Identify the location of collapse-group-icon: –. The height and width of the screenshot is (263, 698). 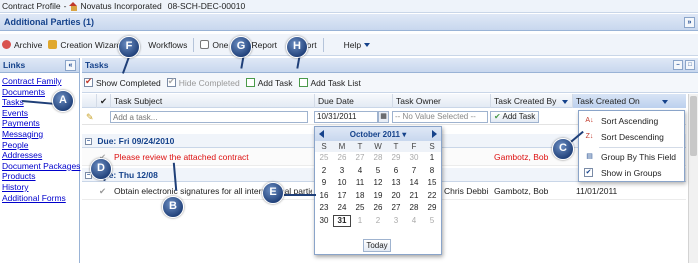
(88, 142).